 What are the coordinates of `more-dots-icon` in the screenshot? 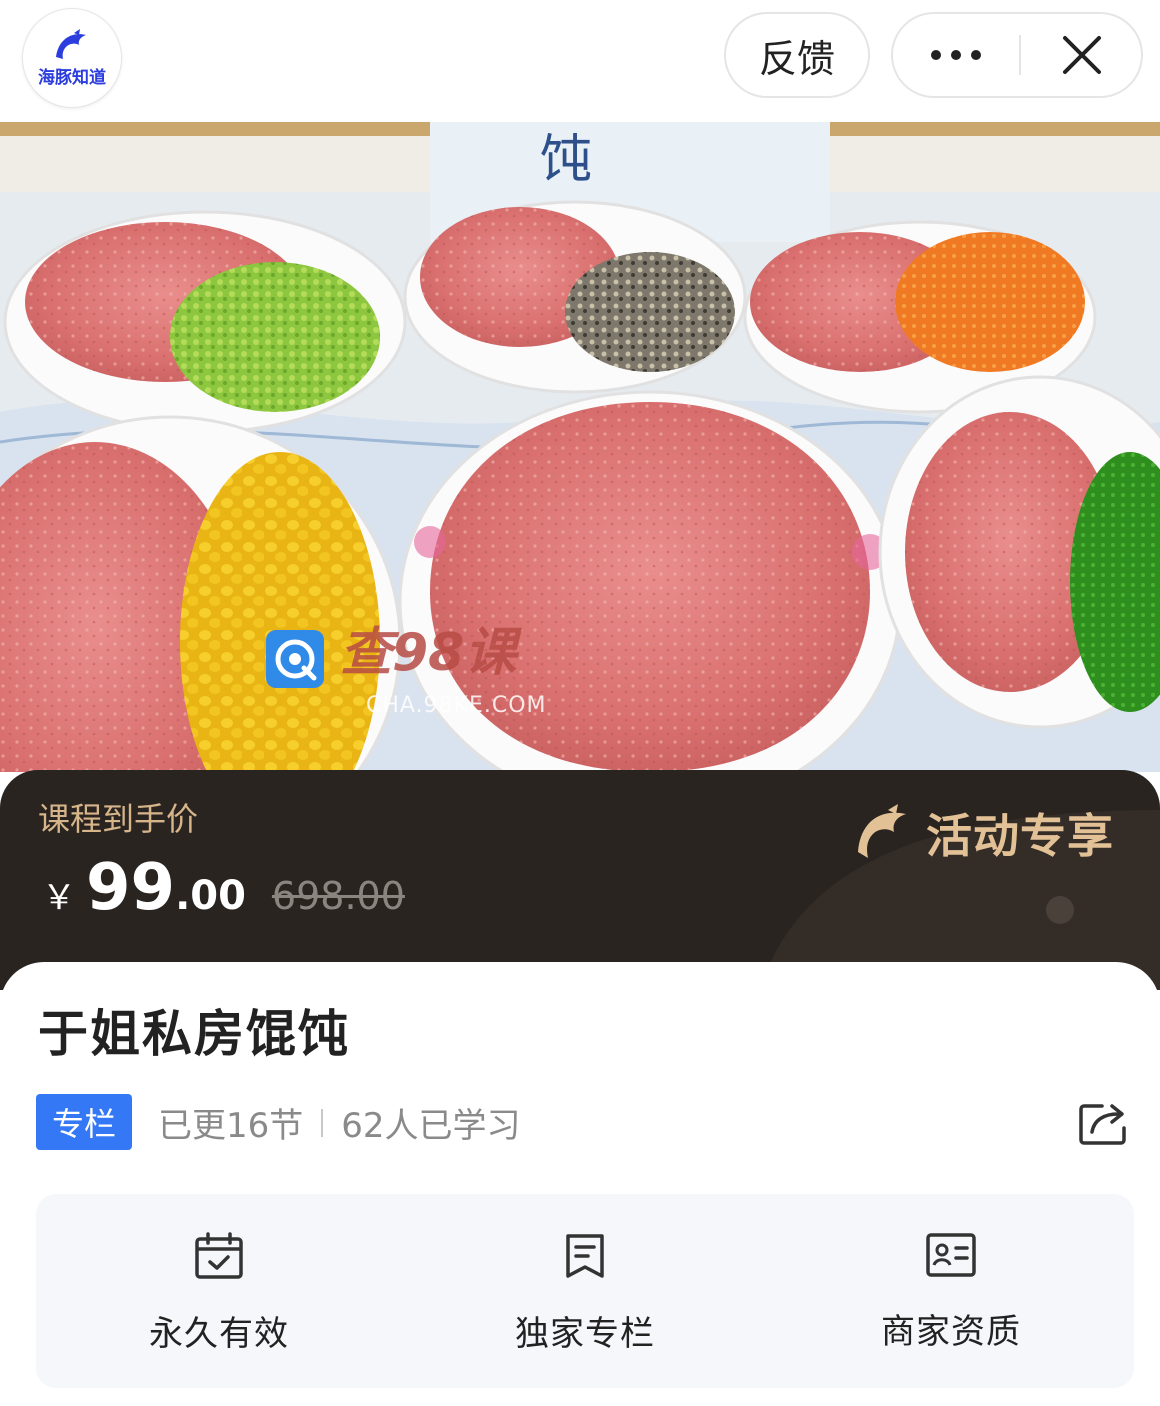 It's located at (955, 55).